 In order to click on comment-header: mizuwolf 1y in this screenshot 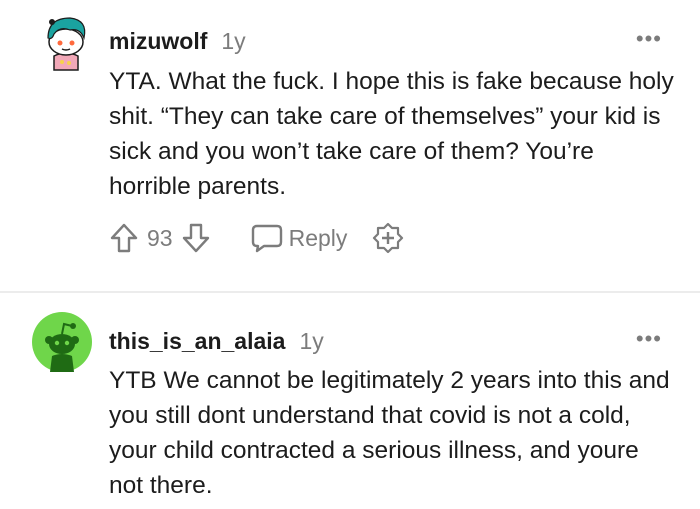, I will do `click(177, 41)`.